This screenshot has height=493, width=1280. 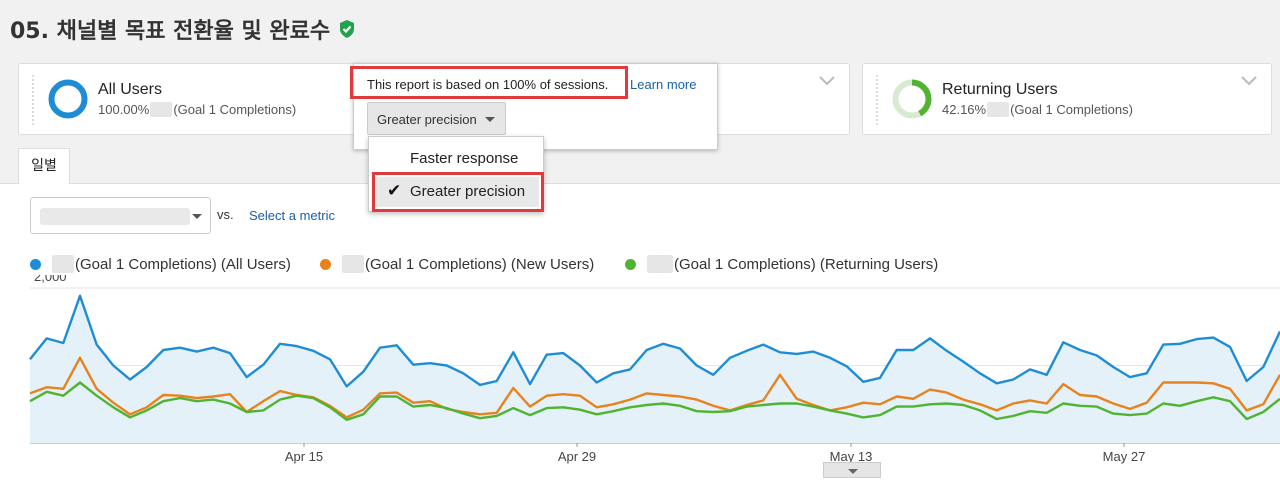 What do you see at coordinates (347, 29) in the screenshot?
I see `shield-check-icon` at bounding box center [347, 29].